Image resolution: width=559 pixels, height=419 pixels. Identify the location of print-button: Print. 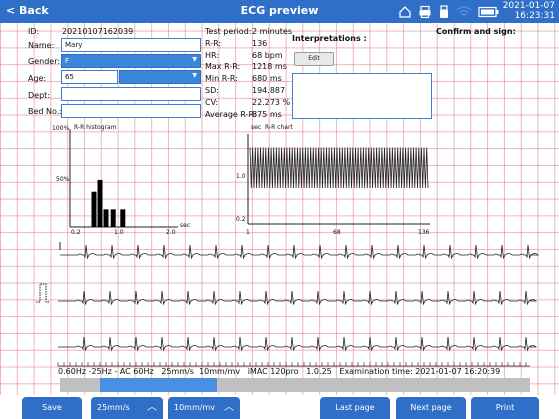
(505, 408).